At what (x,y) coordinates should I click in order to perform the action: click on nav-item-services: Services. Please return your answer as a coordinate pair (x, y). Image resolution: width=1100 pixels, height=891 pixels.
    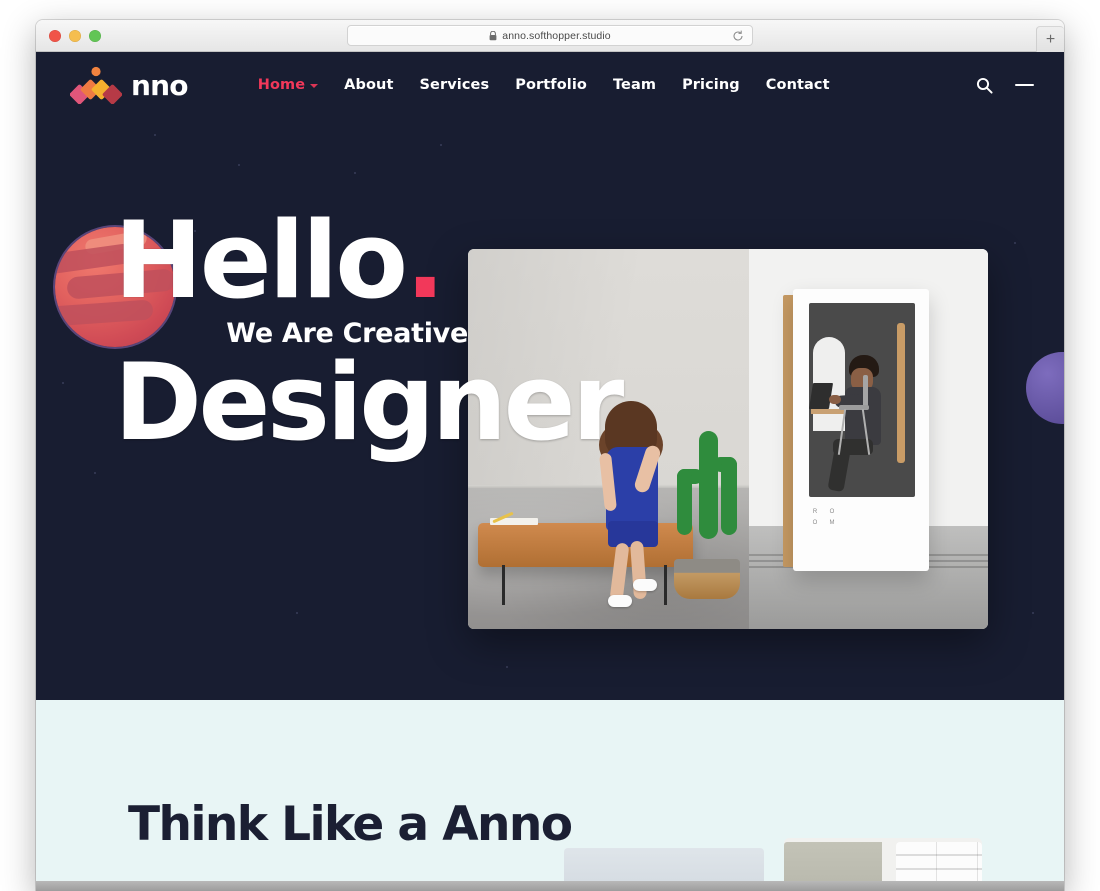
    Looking at the image, I should click on (455, 85).